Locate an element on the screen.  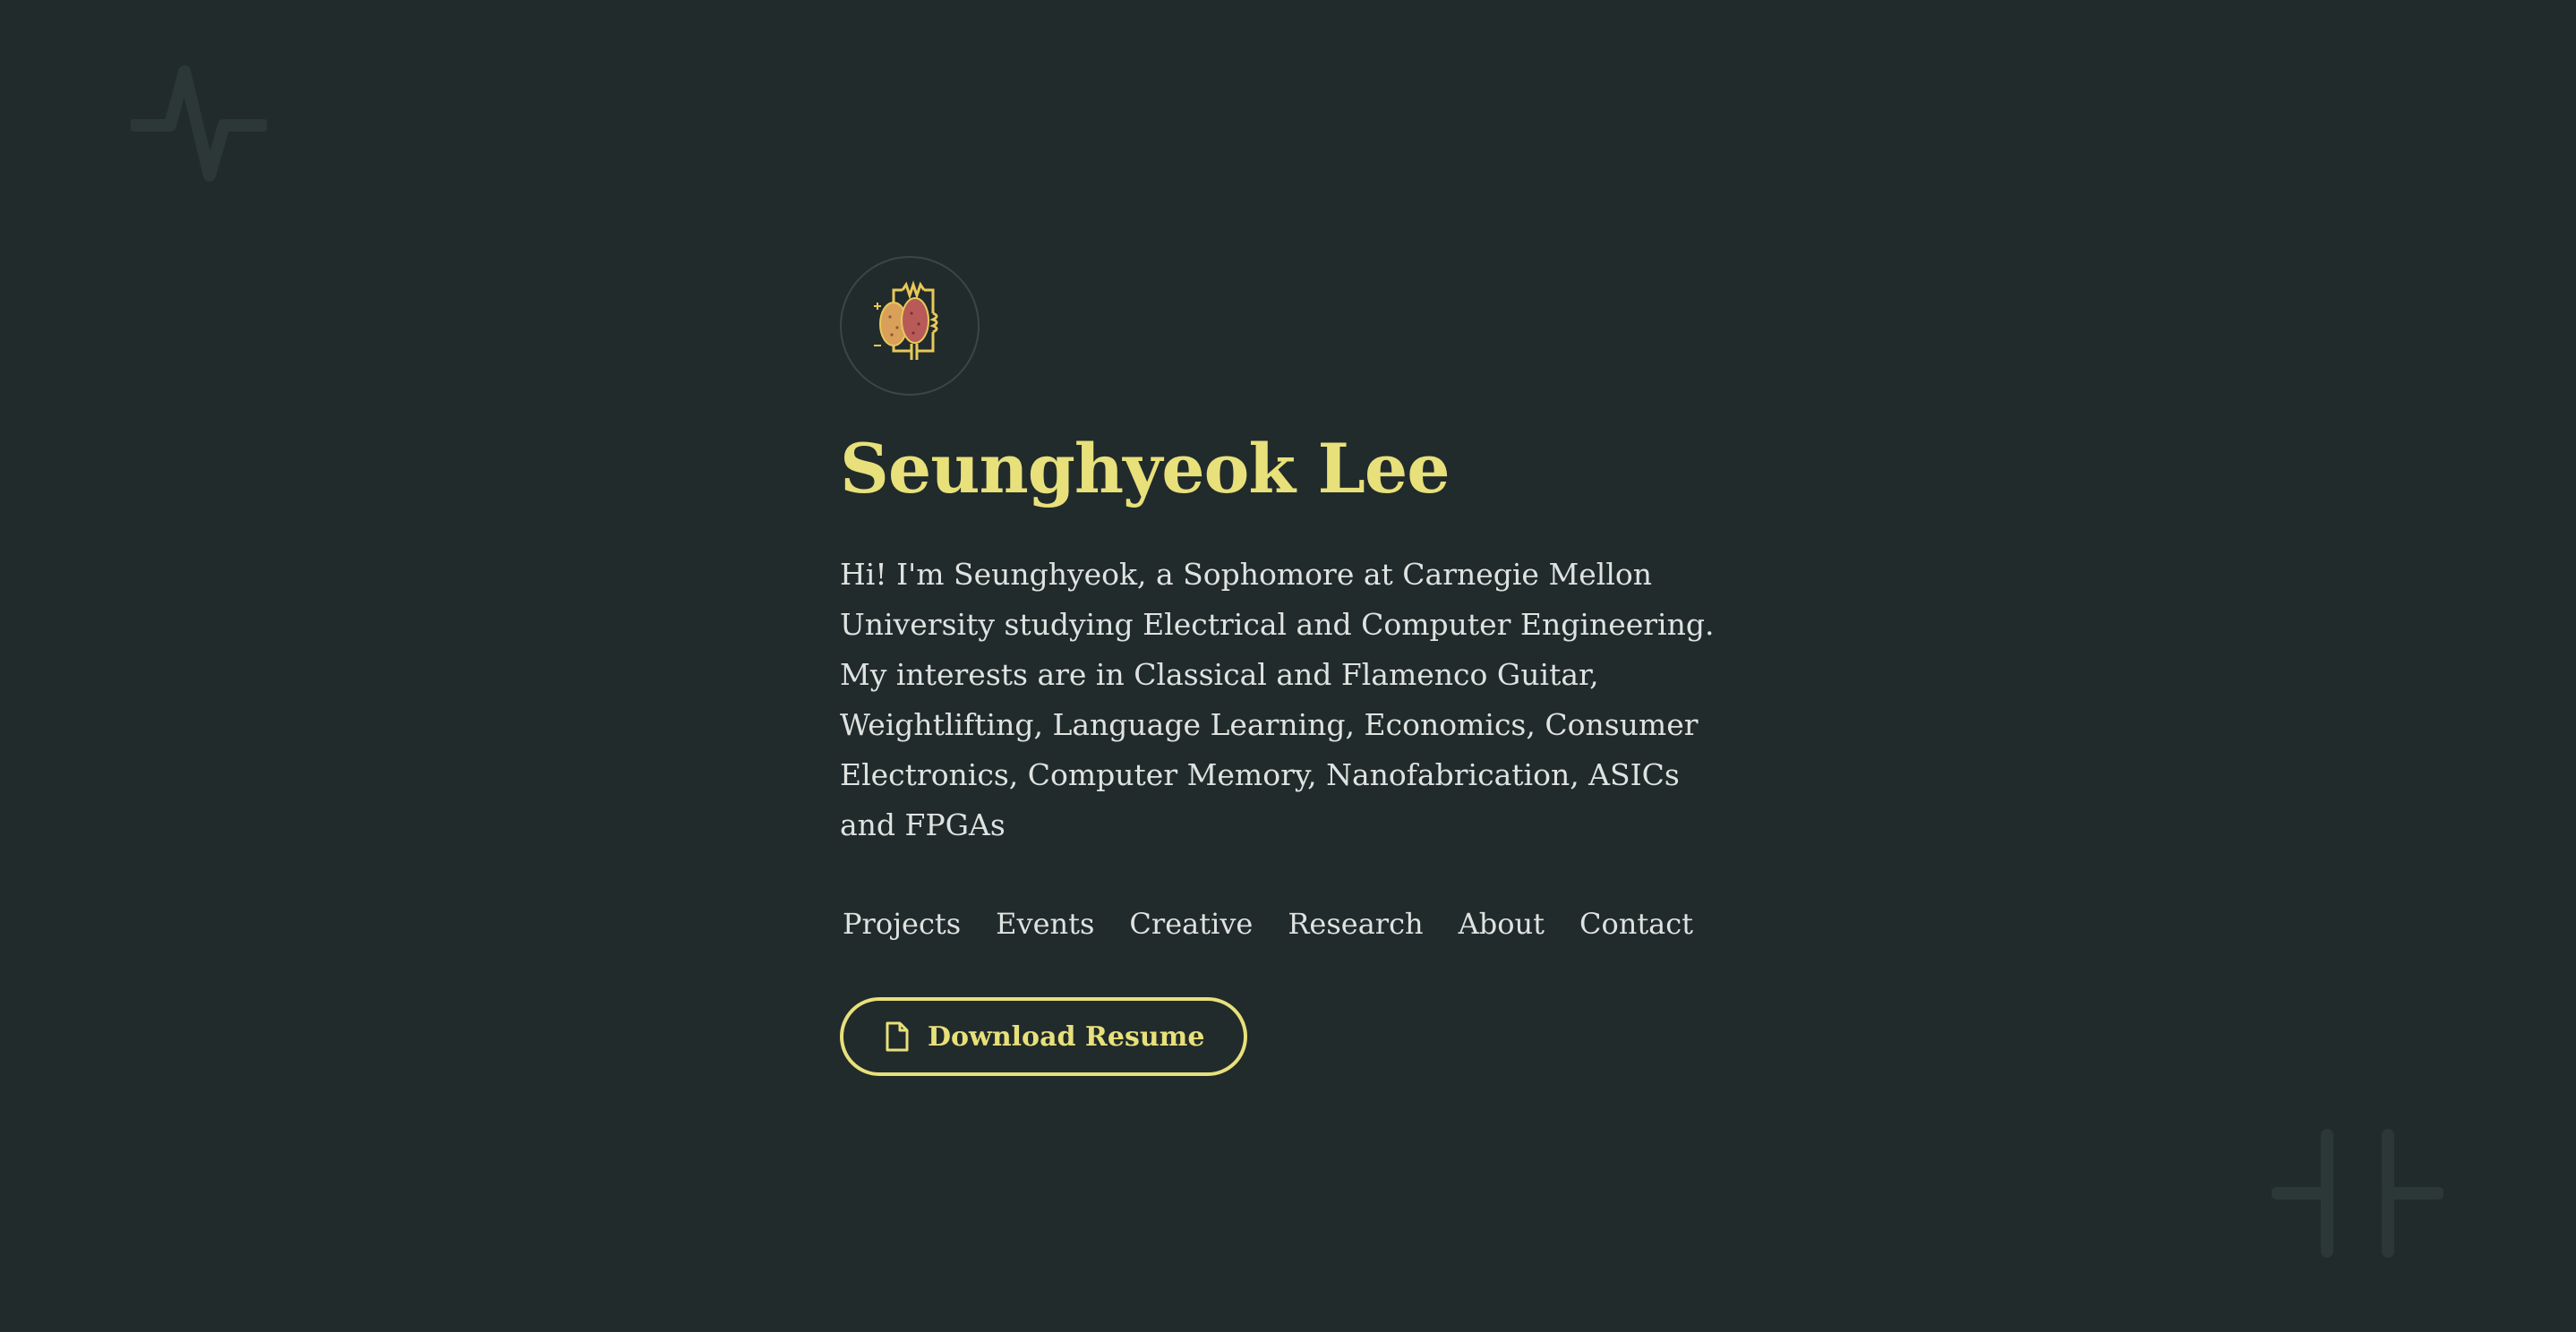
potato-circuit-logo is located at coordinates (906, 320).